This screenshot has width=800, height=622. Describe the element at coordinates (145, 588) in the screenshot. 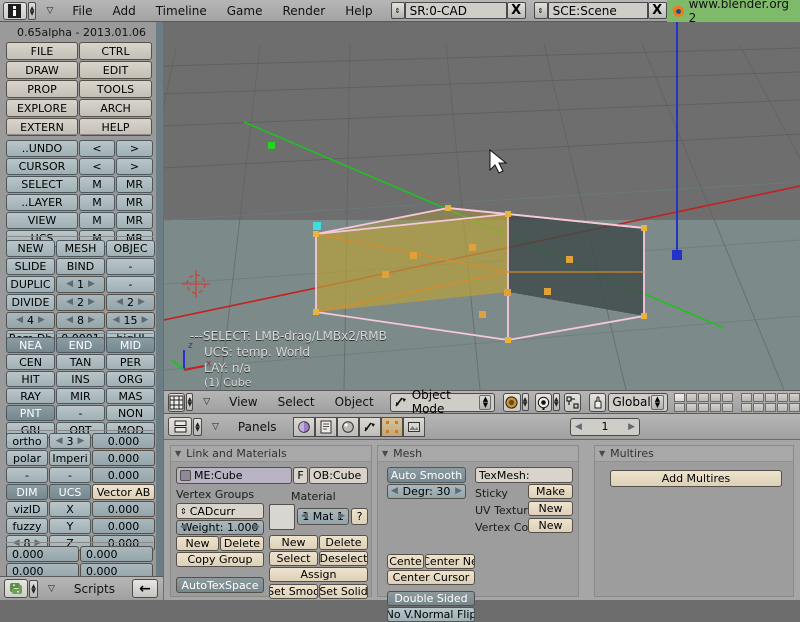

I see `back-arrow-icon: ←` at that location.